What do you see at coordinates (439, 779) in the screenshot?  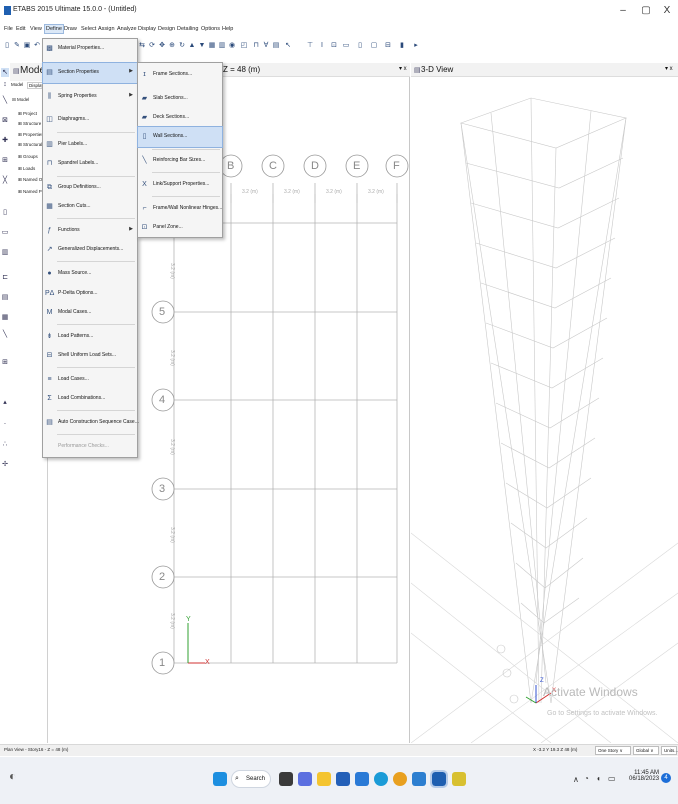 I see `etabs-taskbar-icon` at bounding box center [439, 779].